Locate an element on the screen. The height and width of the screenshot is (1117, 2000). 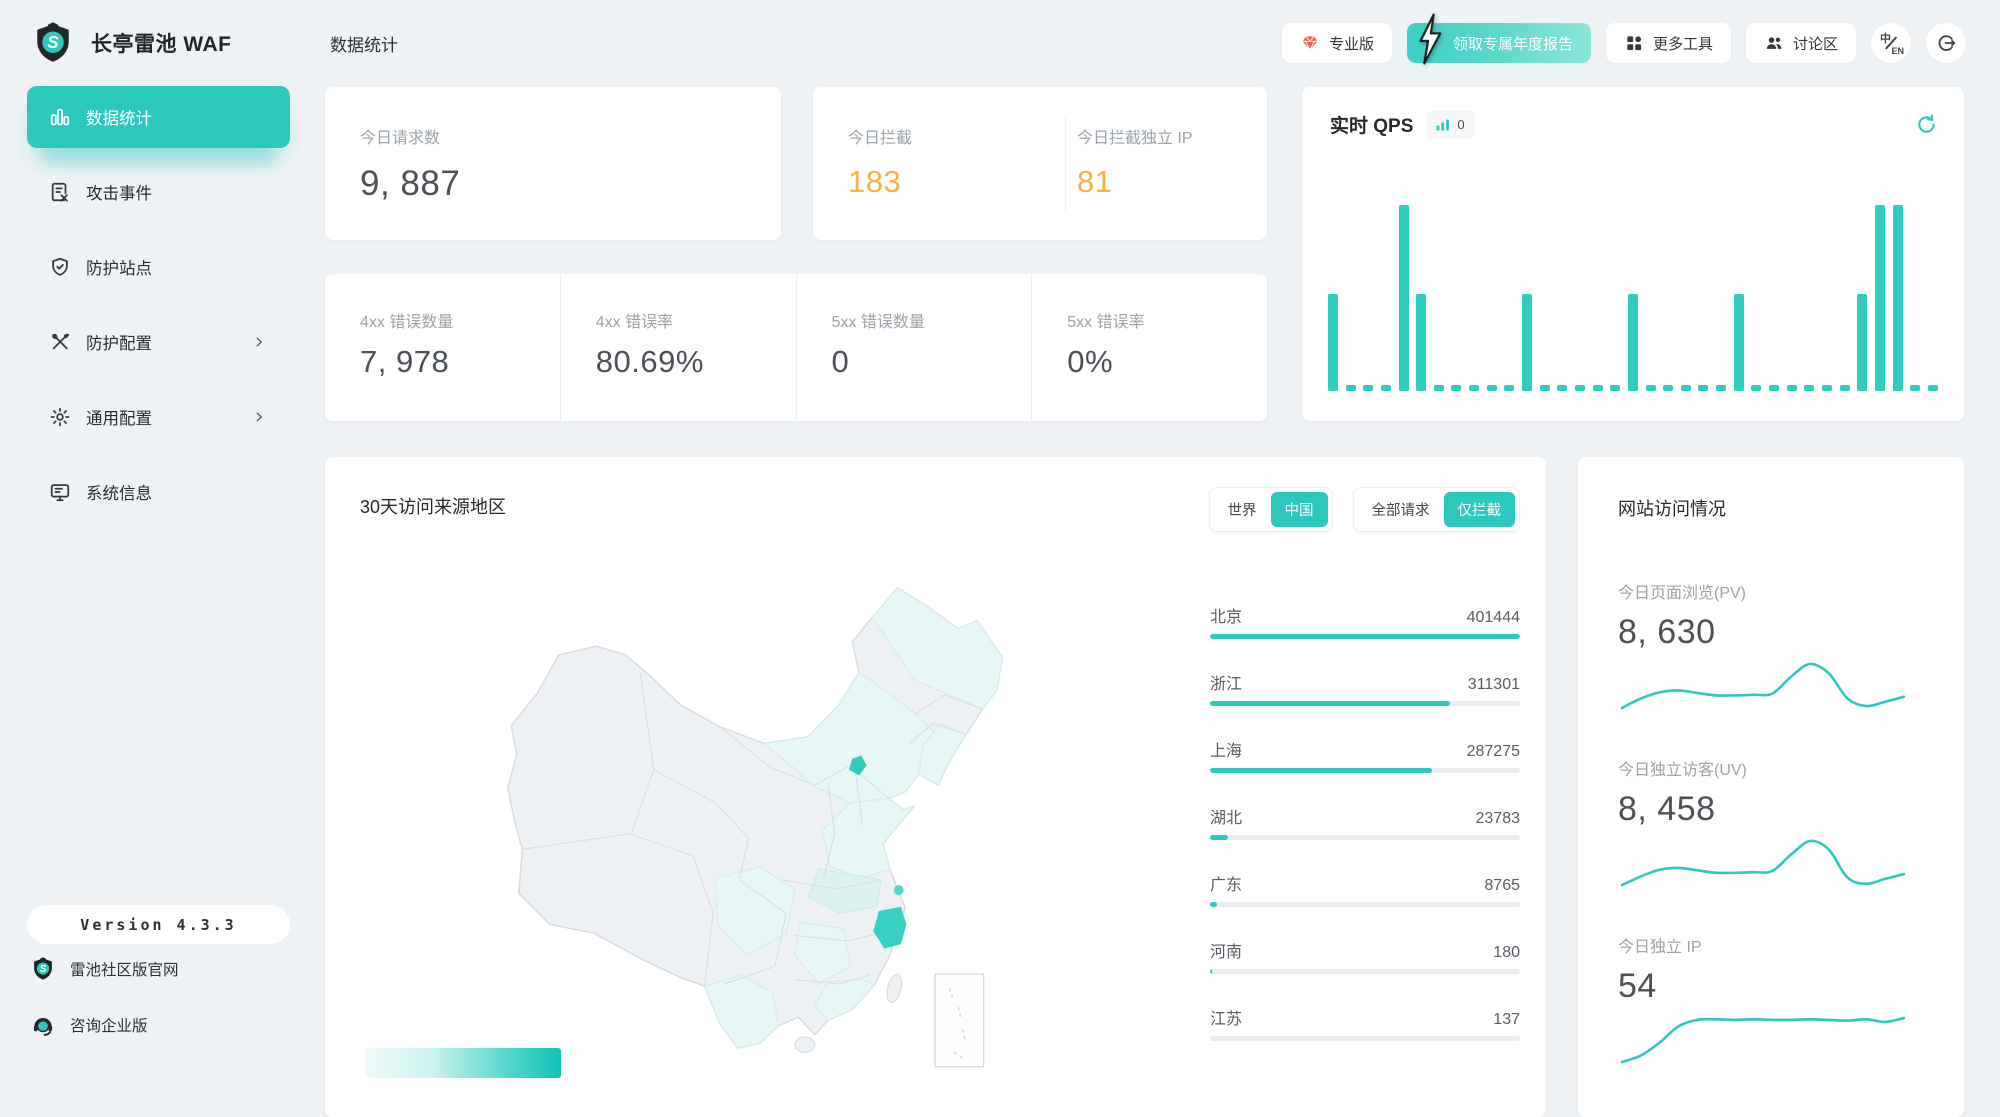
forum-button: 讨论区 is located at coordinates (1800, 43).